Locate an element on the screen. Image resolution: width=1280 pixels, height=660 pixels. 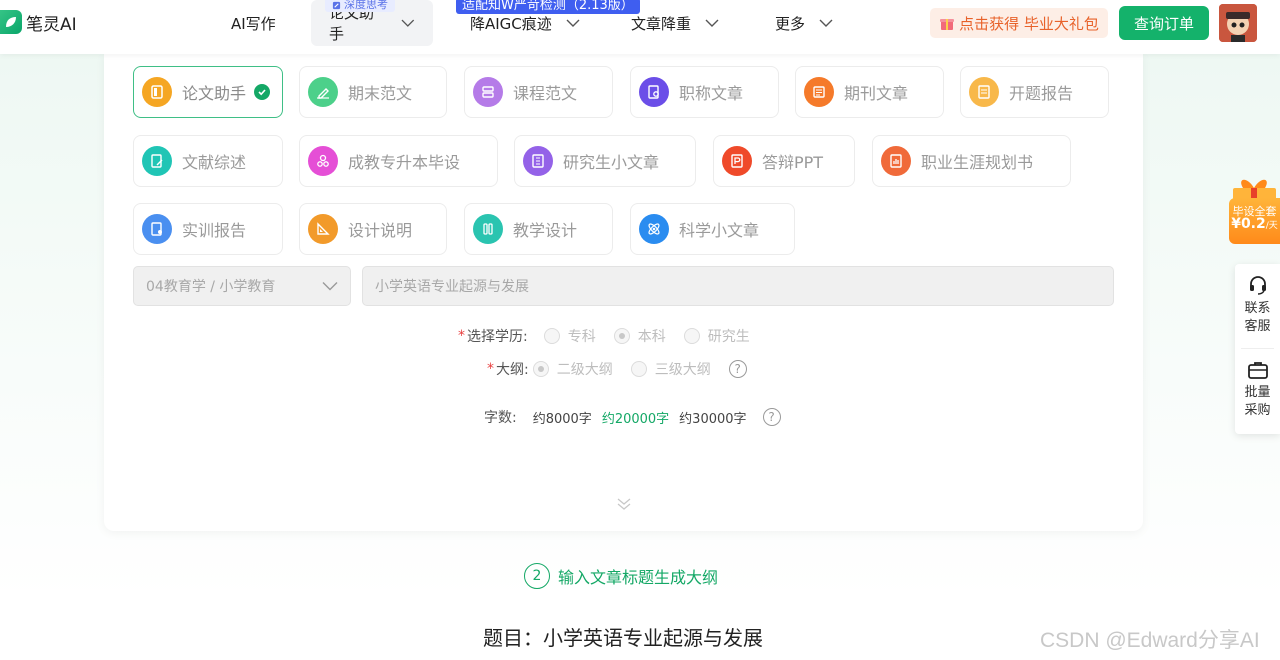
outline-label: 大纲: is located at coordinates (512, 370).